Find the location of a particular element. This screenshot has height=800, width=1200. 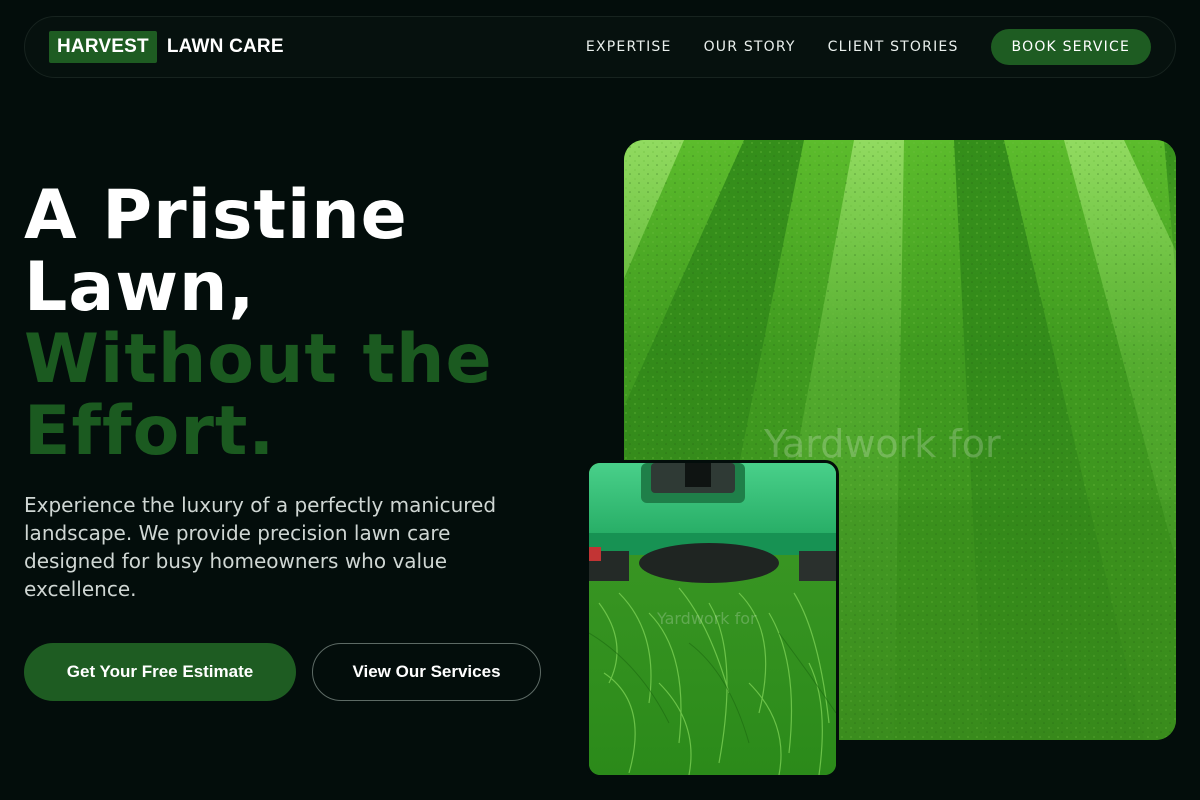

mower-image: Yardwork for is located at coordinates (712, 619).